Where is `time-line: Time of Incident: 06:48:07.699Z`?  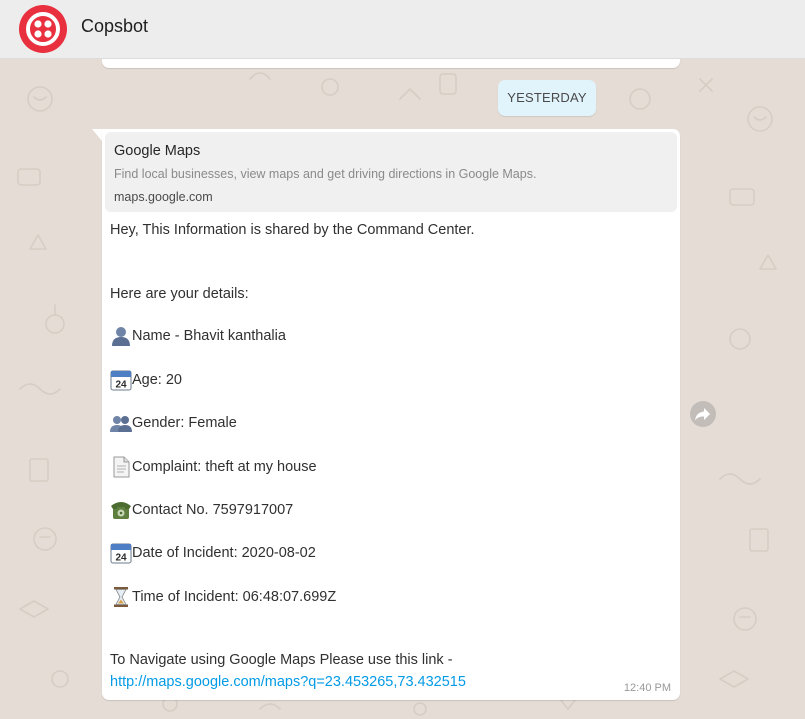
time-line: Time of Incident: 06:48:07.699Z is located at coordinates (223, 597).